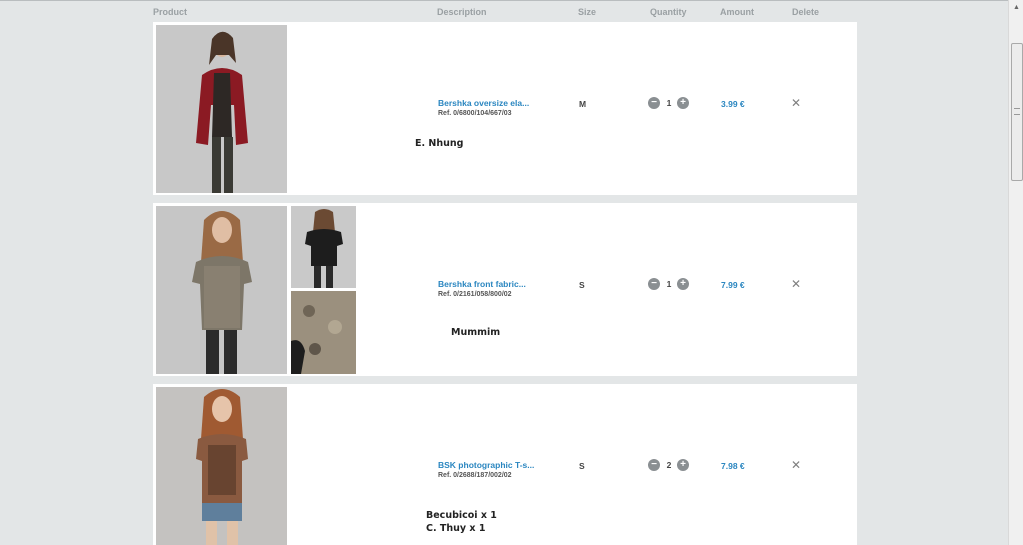  I want to click on product-amount: 7.98 €, so click(733, 466).